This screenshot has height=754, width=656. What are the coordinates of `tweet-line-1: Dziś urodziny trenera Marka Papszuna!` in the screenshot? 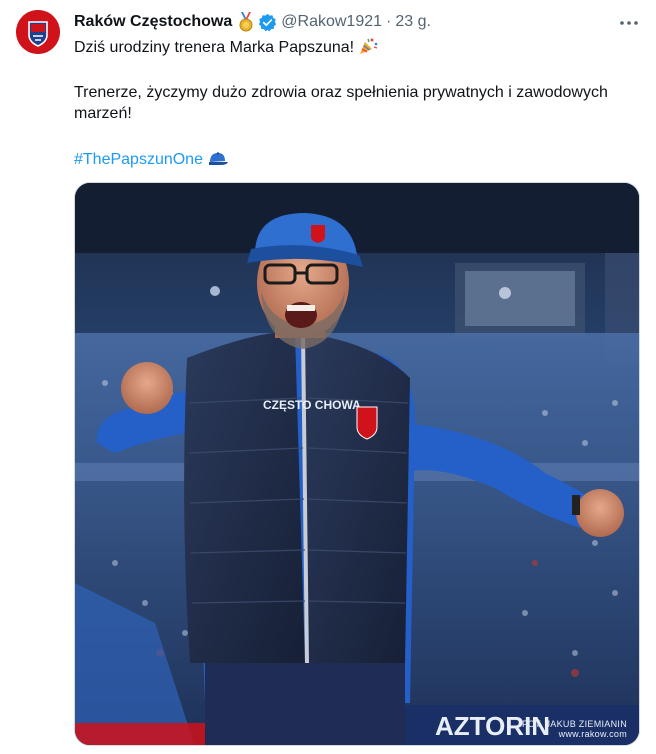 It's located at (226, 49).